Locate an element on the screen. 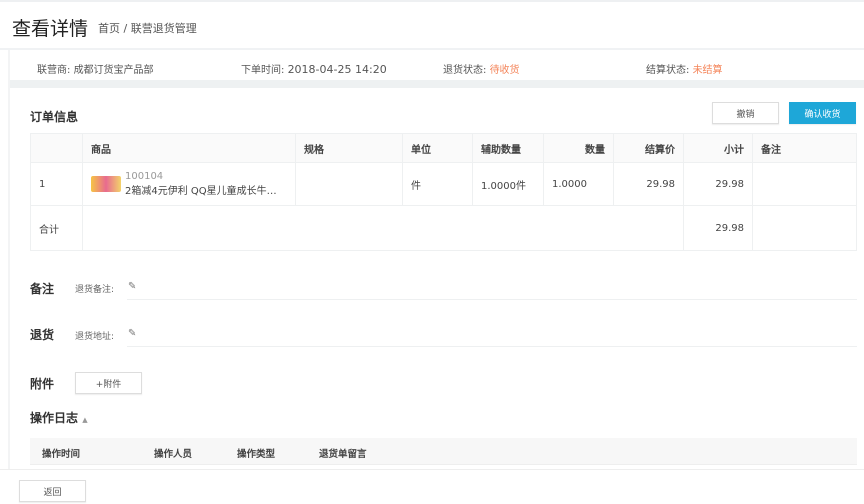 This screenshot has height=504, width=864. remark-divider is located at coordinates (492, 299).